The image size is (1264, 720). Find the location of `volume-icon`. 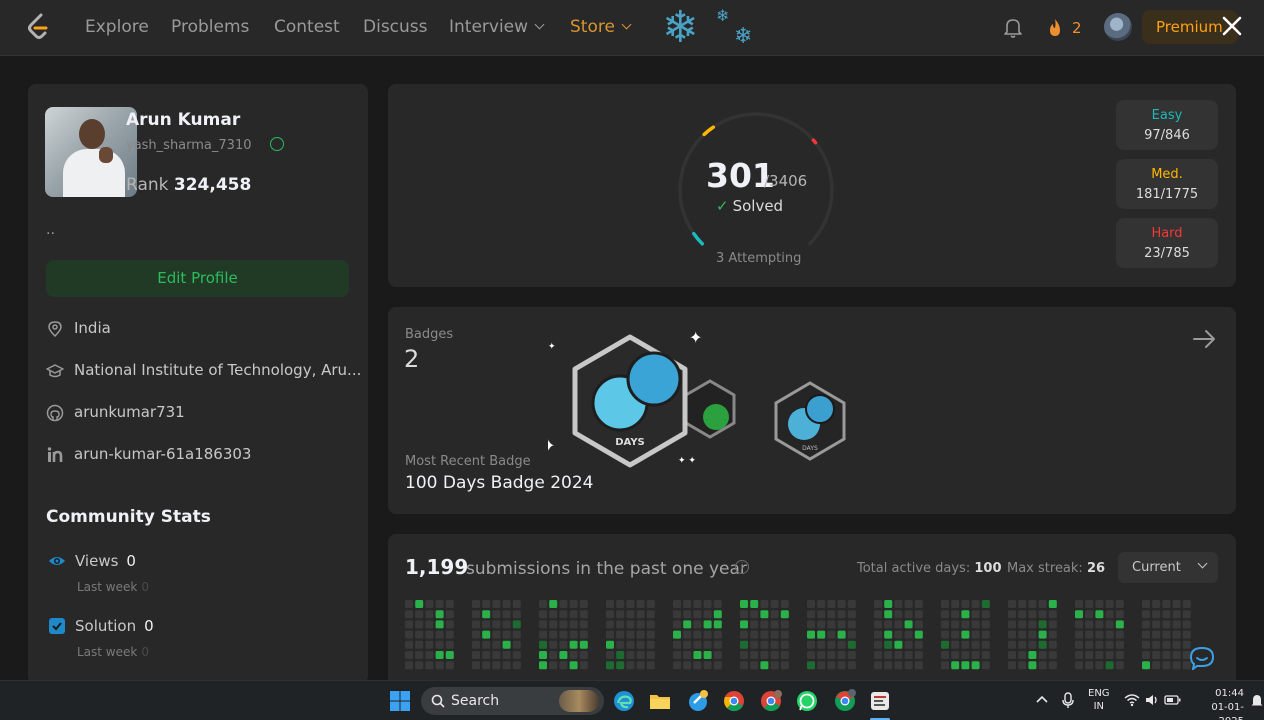

volume-icon is located at coordinates (1152, 700).